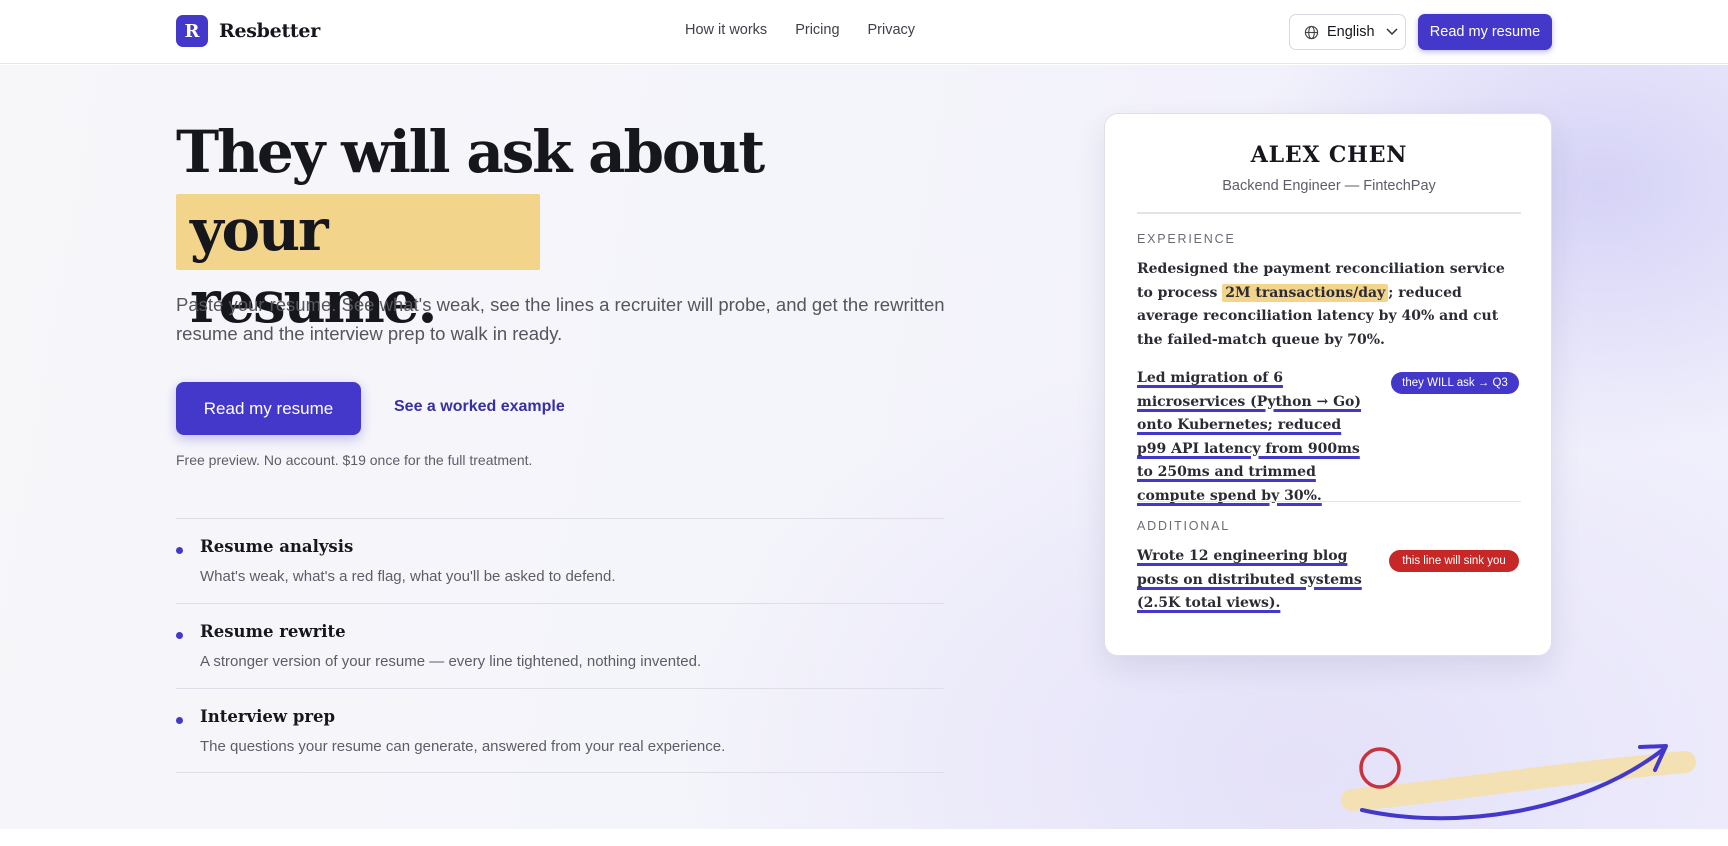  Describe the element at coordinates (726, 30) in the screenshot. I see `nav-link-how-it-works: How it works` at that location.